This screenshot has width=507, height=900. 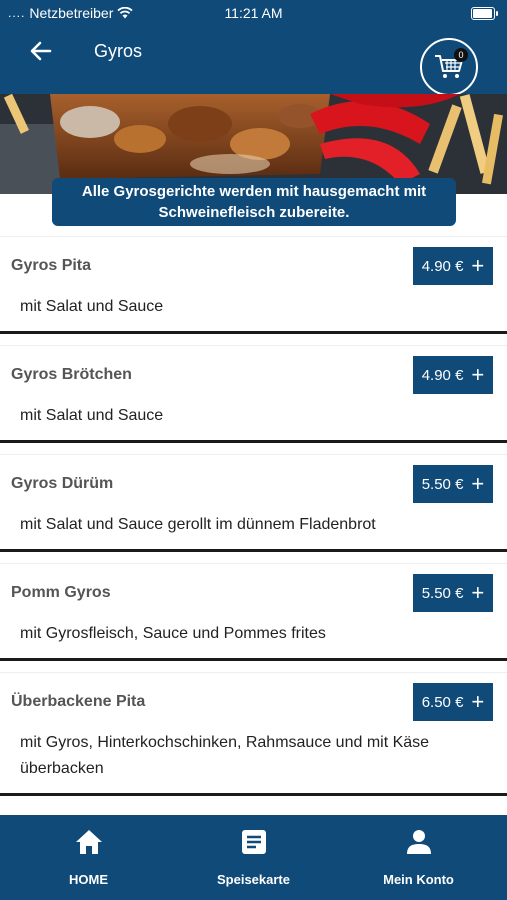 I want to click on user-icon, so click(x=418, y=842).